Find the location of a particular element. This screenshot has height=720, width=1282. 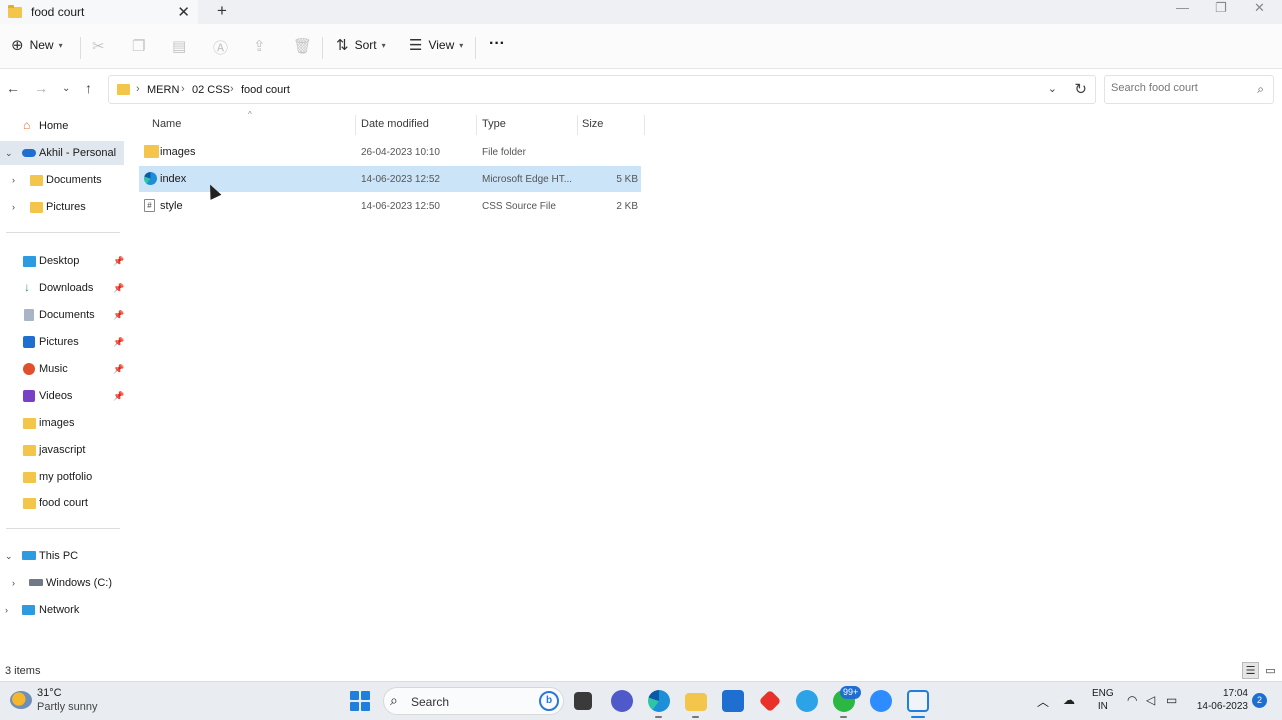

task-view-icon is located at coordinates (583, 701).